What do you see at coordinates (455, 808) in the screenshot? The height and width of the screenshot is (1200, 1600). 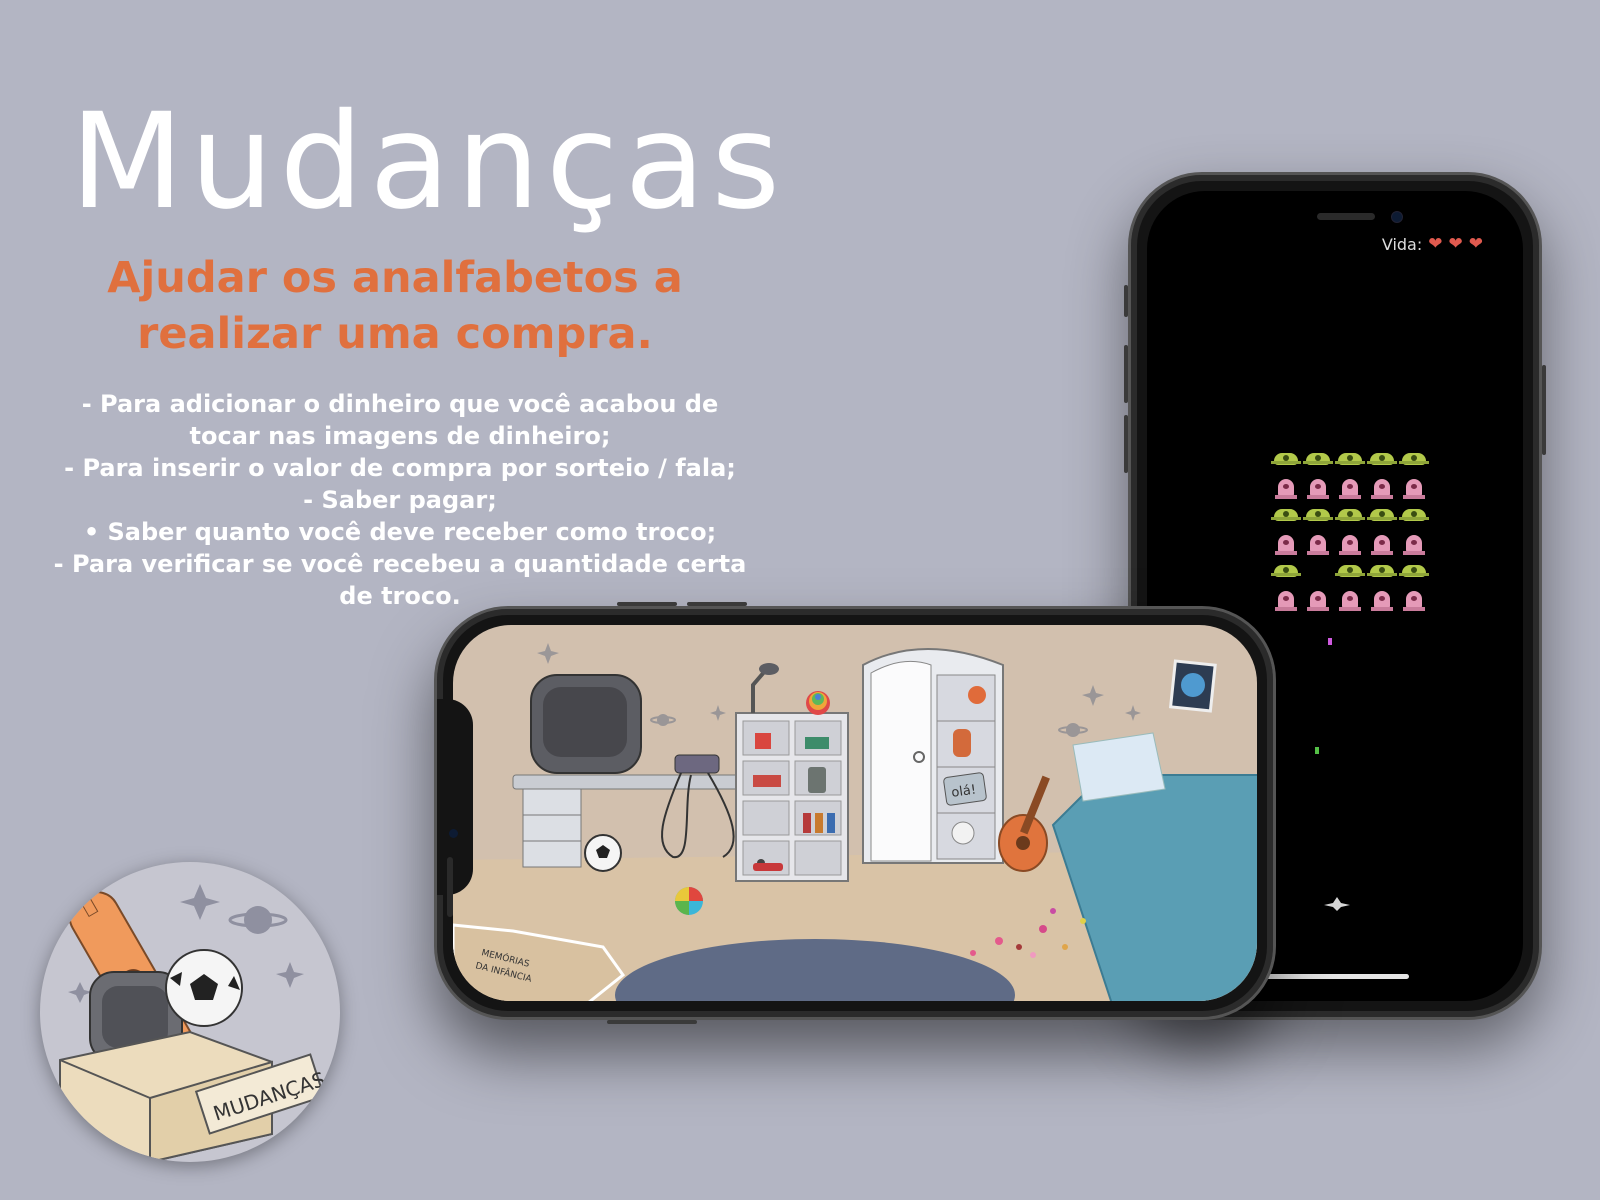 I see `notch` at bounding box center [455, 808].